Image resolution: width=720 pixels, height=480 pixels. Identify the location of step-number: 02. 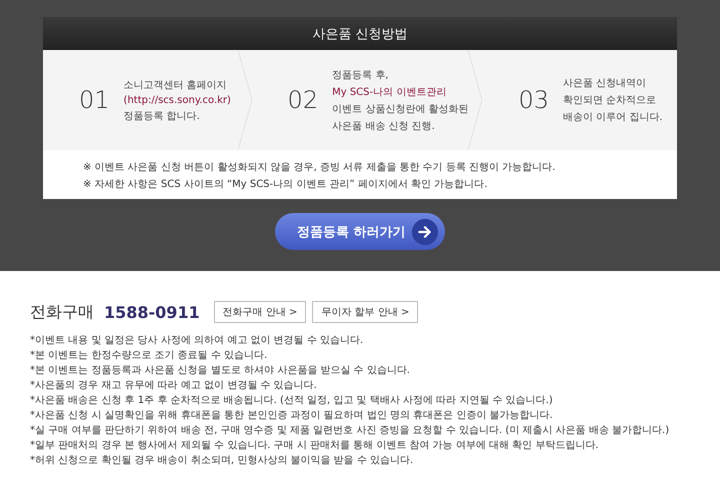
(303, 100).